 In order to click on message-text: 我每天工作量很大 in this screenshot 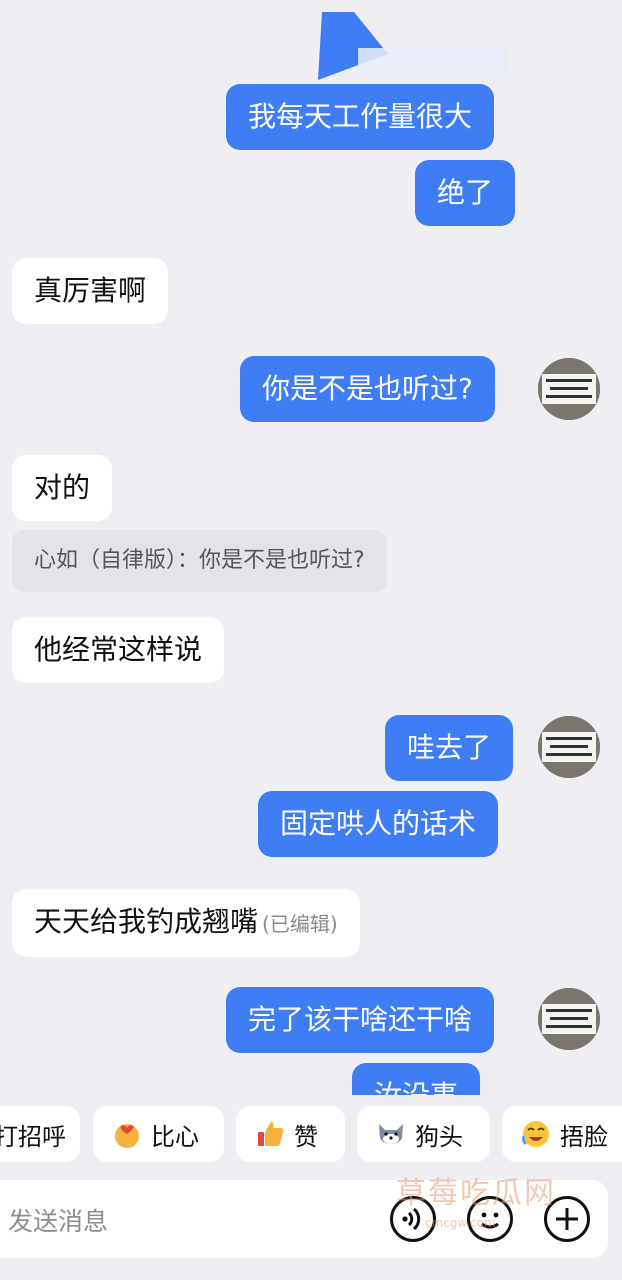, I will do `click(360, 116)`.